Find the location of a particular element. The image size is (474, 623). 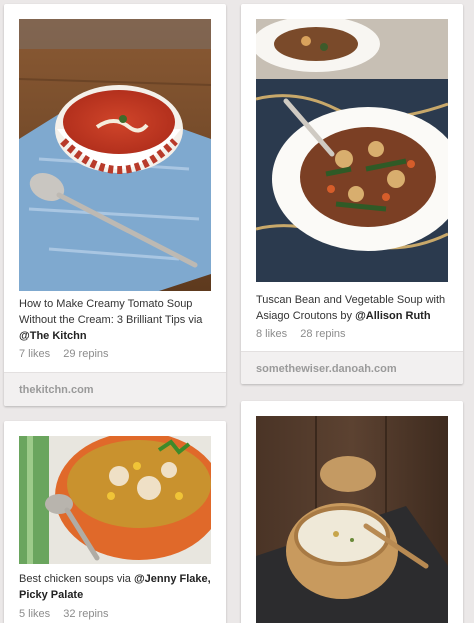

pin-stats: 7 likes 29 repins is located at coordinates (69, 354).